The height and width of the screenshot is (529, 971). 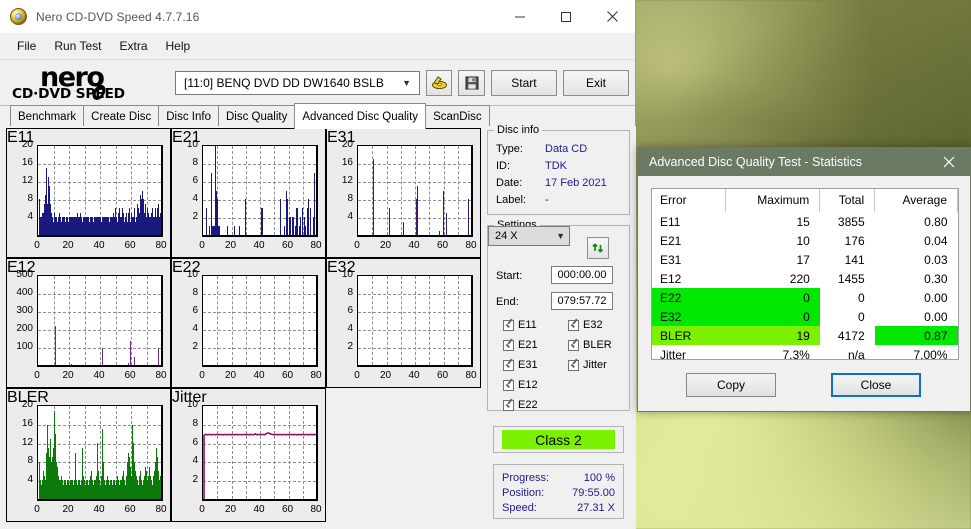 What do you see at coordinates (133, 46) in the screenshot?
I see `menu-extra: Extra` at bounding box center [133, 46].